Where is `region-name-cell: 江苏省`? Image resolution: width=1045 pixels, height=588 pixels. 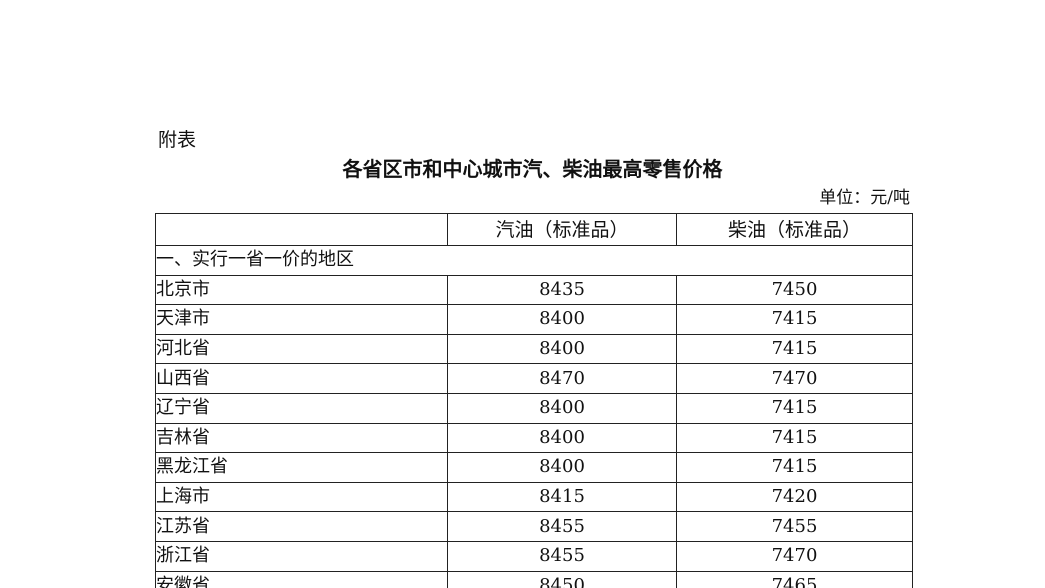 region-name-cell: 江苏省 is located at coordinates (301, 526).